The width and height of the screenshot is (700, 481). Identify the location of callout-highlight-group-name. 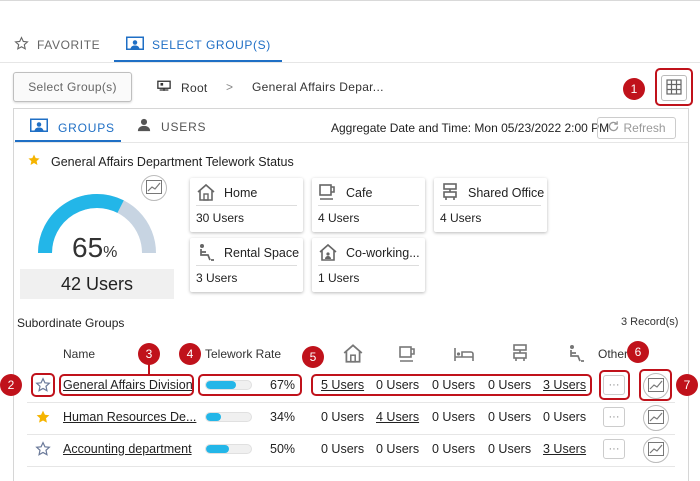
(126, 385).